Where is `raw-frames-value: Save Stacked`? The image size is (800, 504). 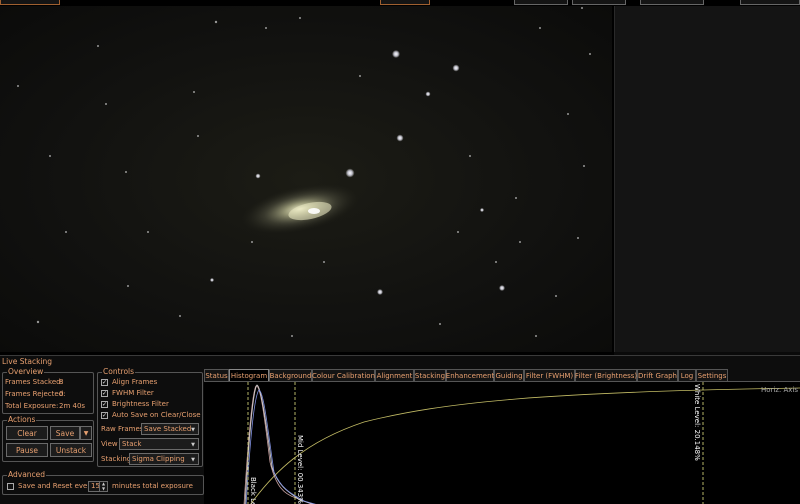 raw-frames-value: Save Stacked is located at coordinates (168, 429).